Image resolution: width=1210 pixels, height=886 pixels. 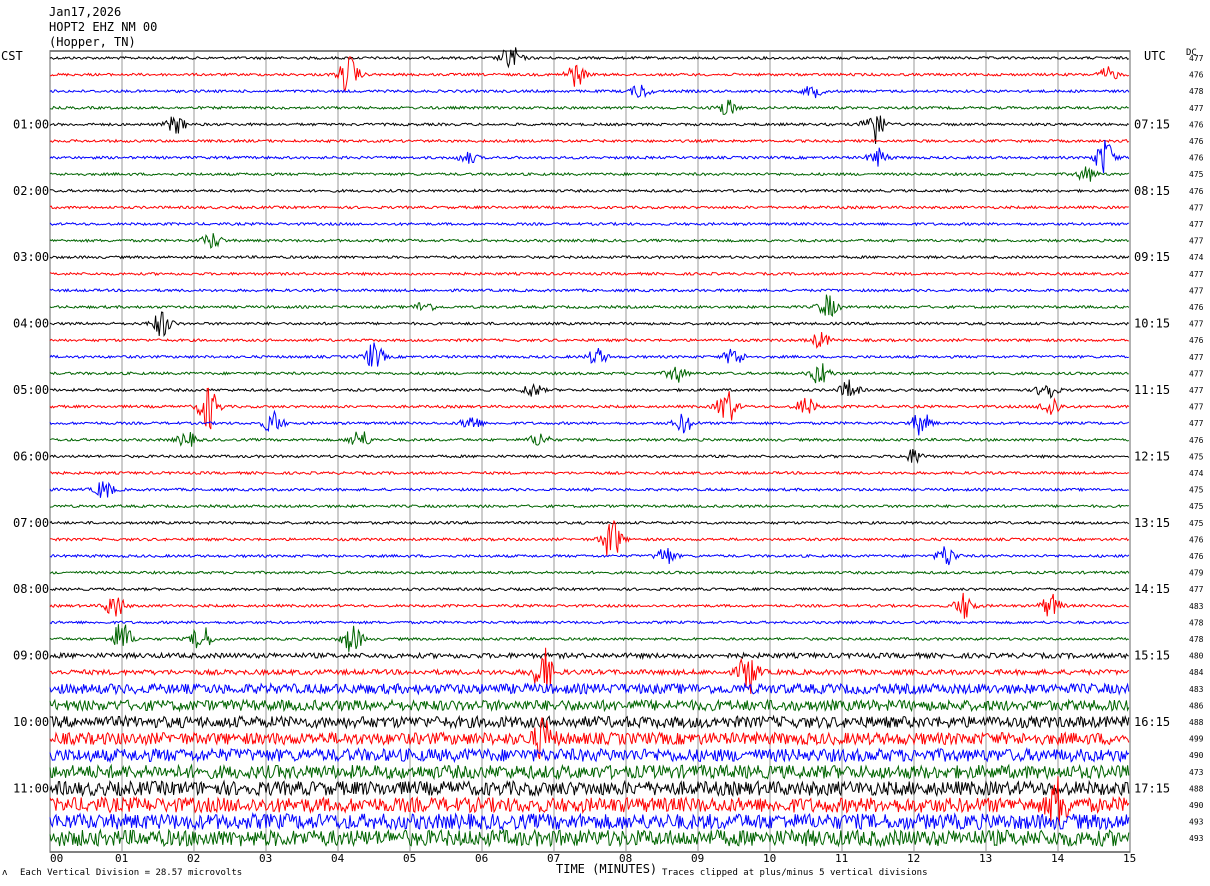 I want to click on left-hour-label: 09:00, so click(x=31, y=656).